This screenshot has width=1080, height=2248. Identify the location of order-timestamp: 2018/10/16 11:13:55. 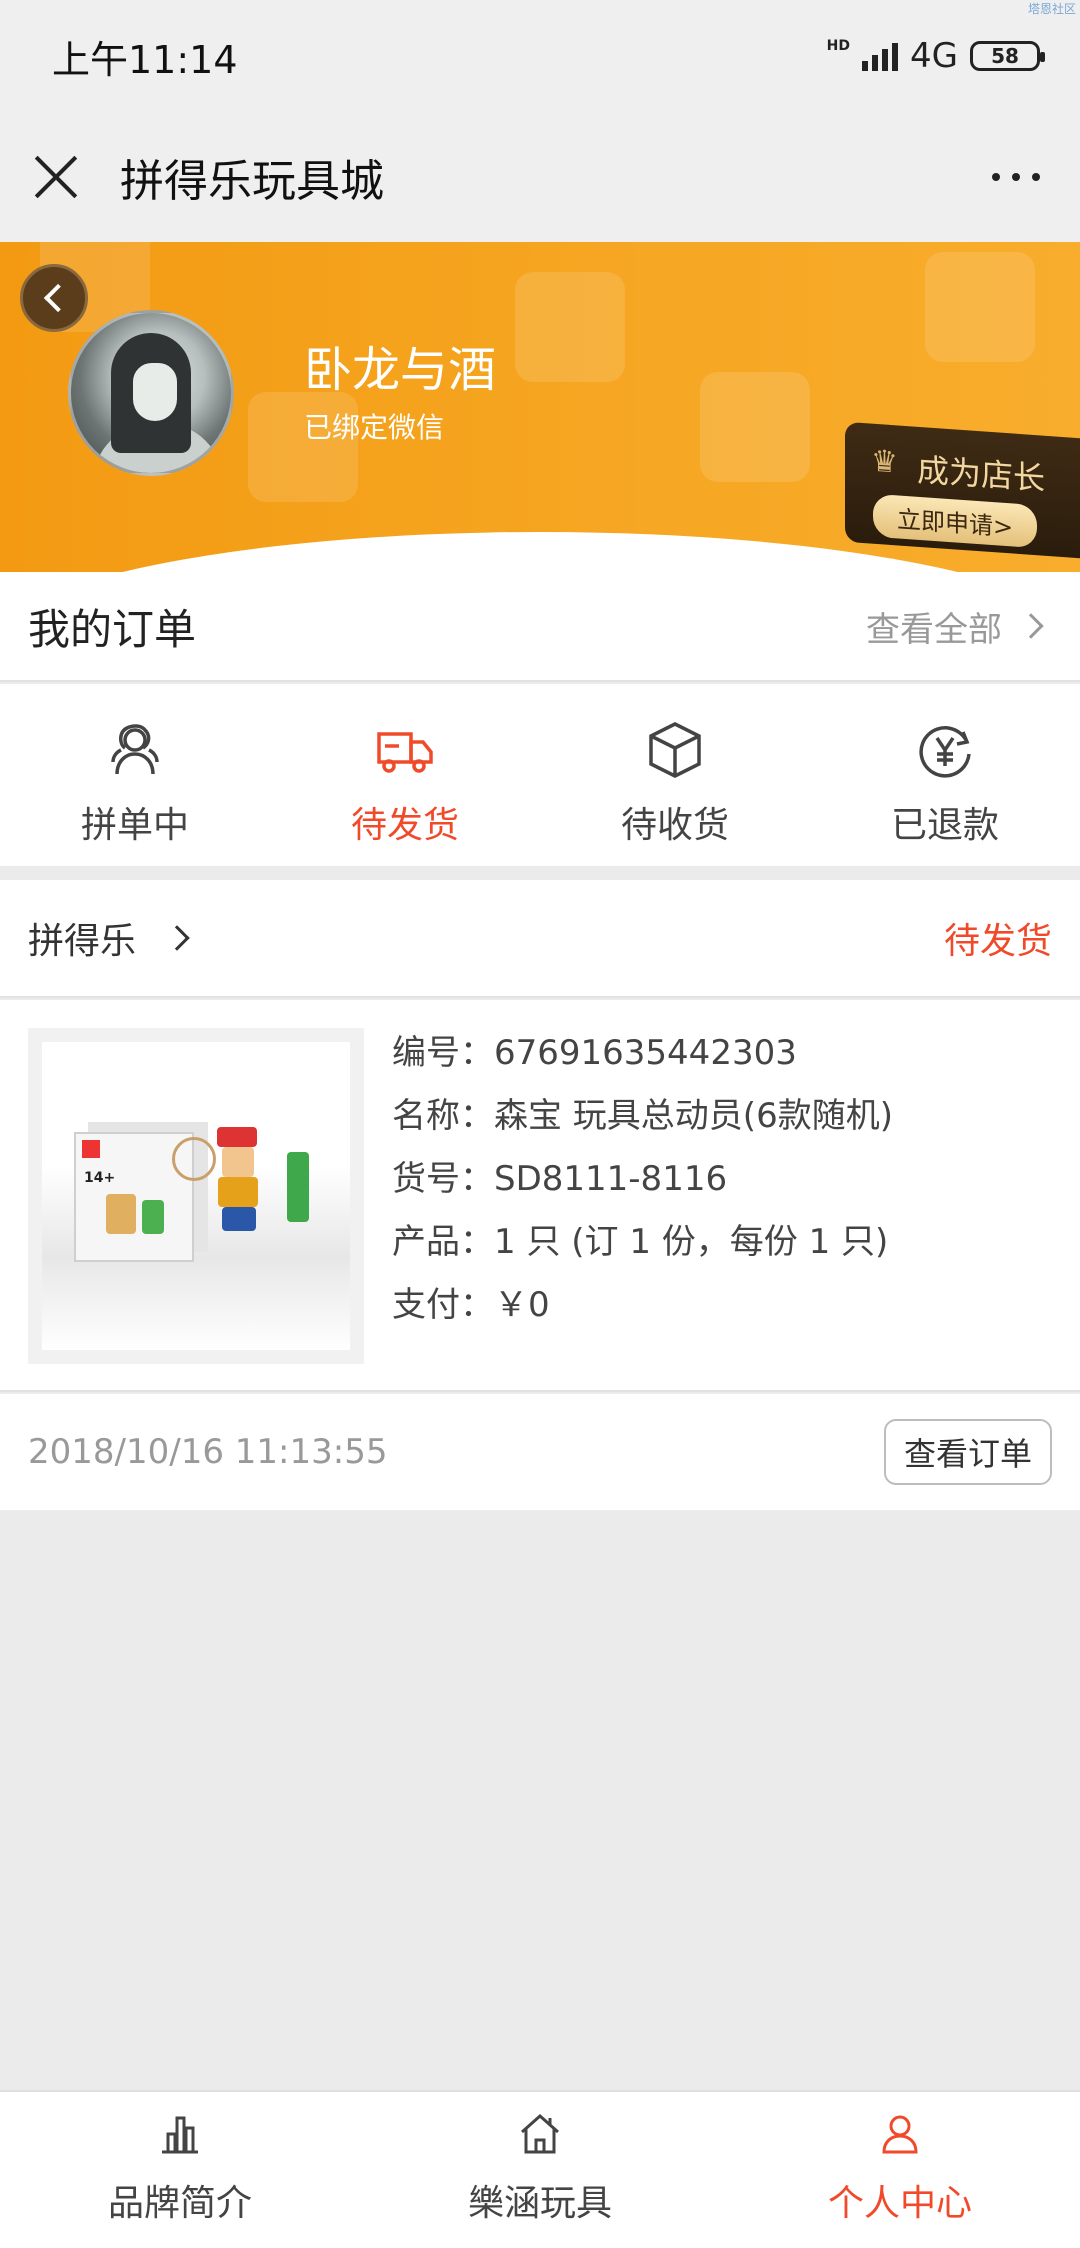
(208, 1452).